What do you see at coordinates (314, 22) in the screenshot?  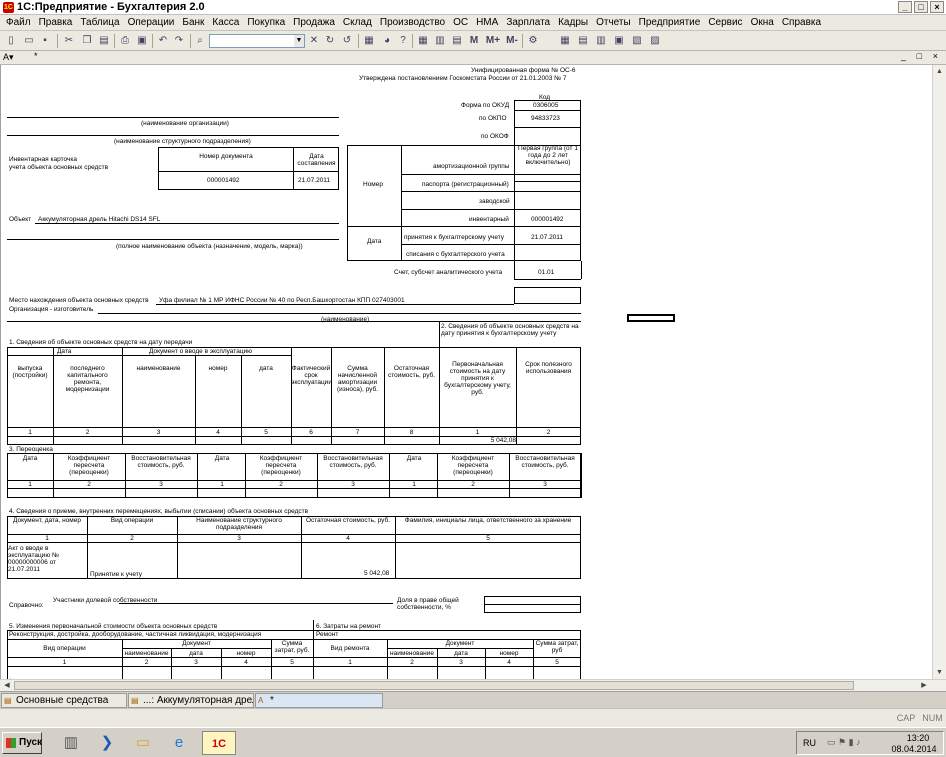 I see `menu-item-7: Продажа` at bounding box center [314, 22].